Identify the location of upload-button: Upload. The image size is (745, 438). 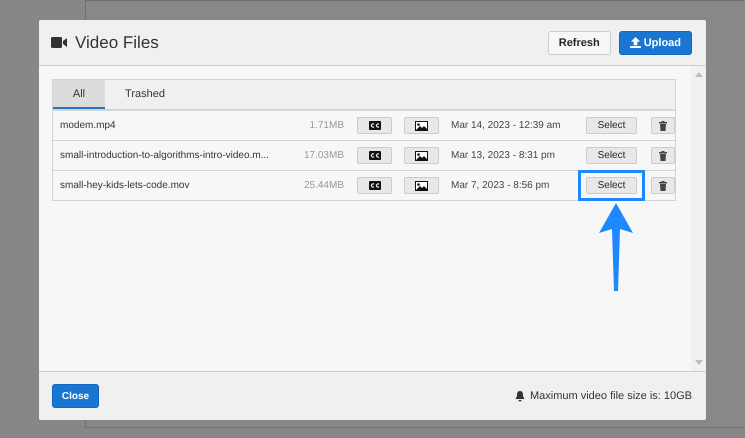
(655, 42).